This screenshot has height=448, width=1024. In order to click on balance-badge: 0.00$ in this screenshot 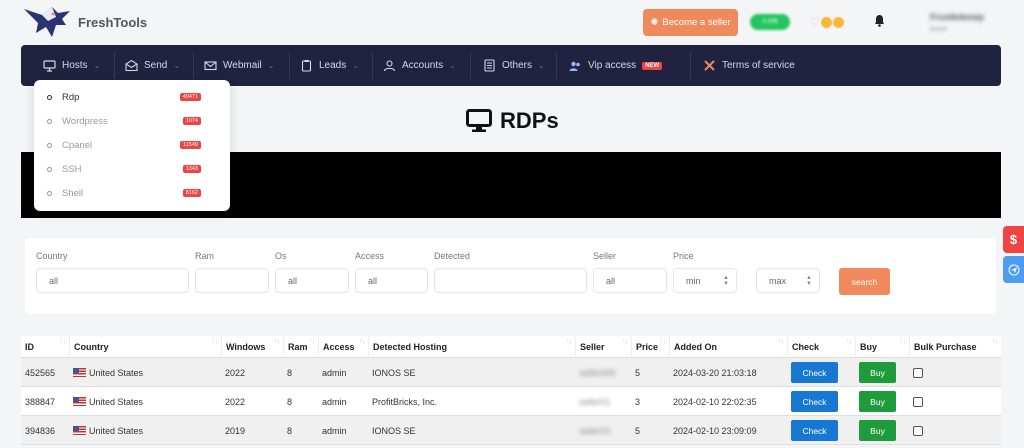, I will do `click(770, 22)`.